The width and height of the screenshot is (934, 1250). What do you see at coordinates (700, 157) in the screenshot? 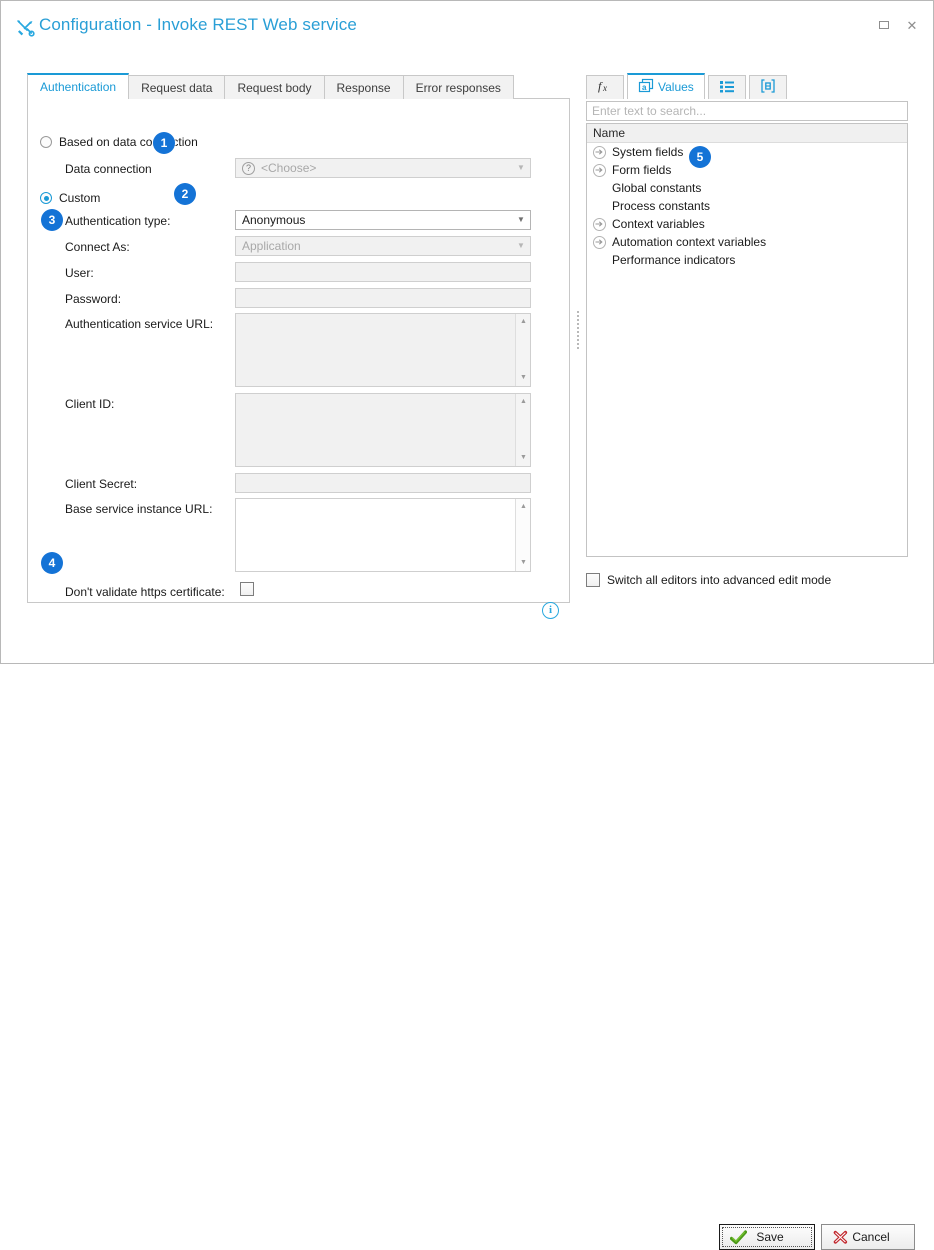
I see `callout-badge-5: 5` at bounding box center [700, 157].